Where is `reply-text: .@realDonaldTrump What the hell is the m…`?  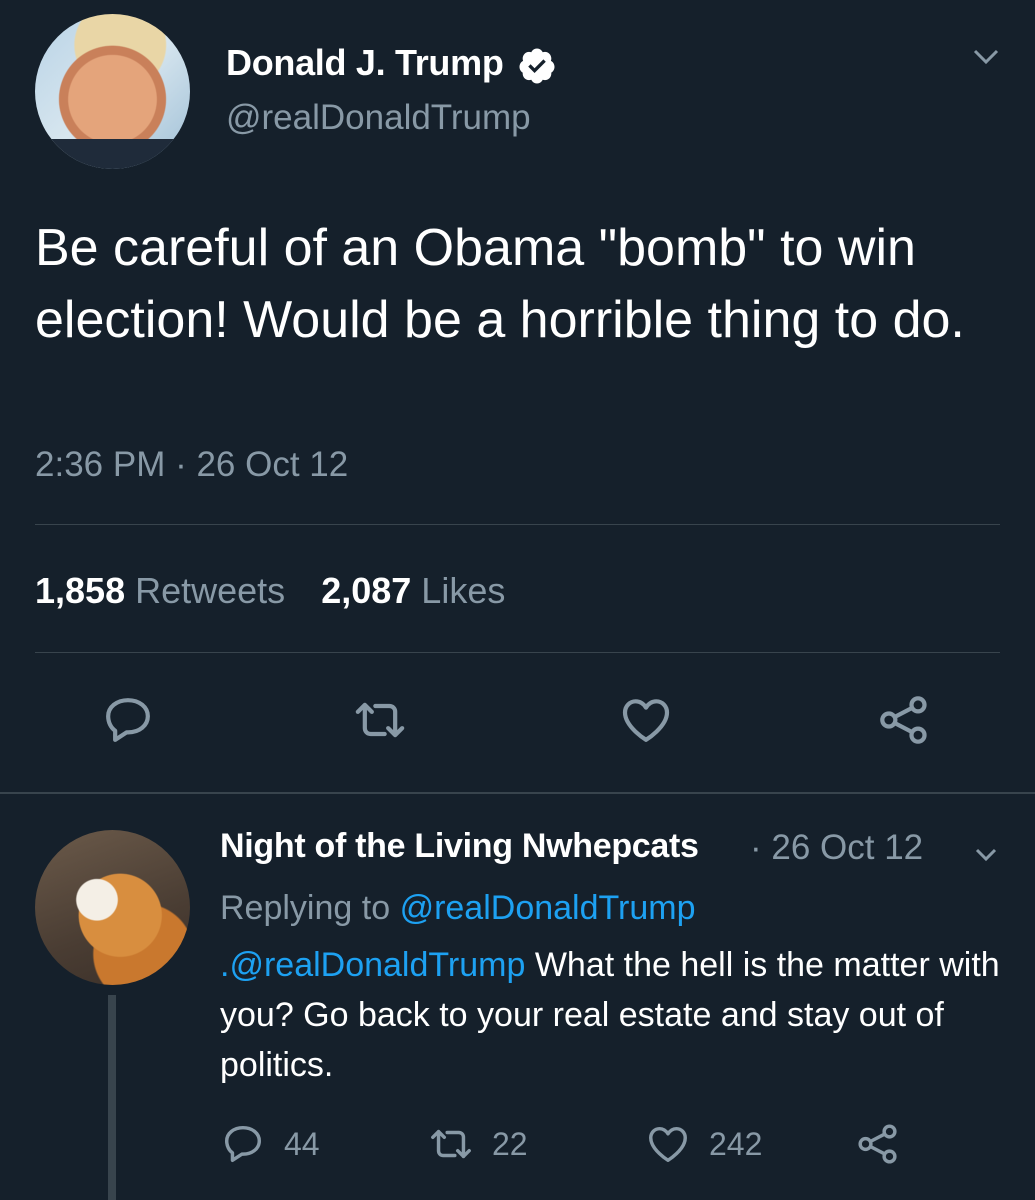 reply-text: .@realDonaldTrump What the hell is the m… is located at coordinates (615, 1015).